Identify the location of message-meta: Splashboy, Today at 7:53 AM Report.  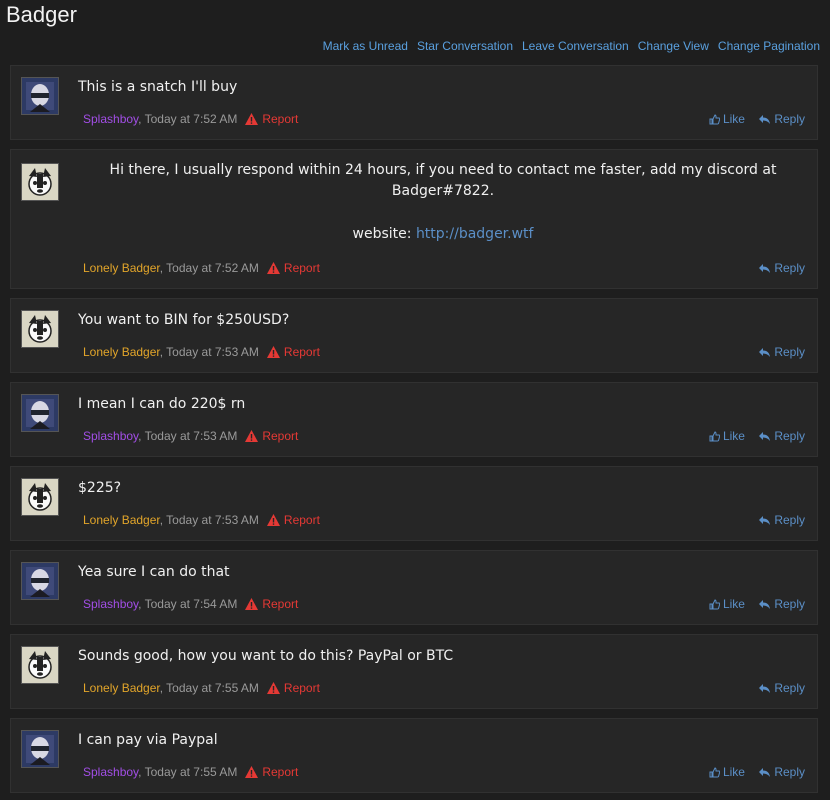
(190, 436).